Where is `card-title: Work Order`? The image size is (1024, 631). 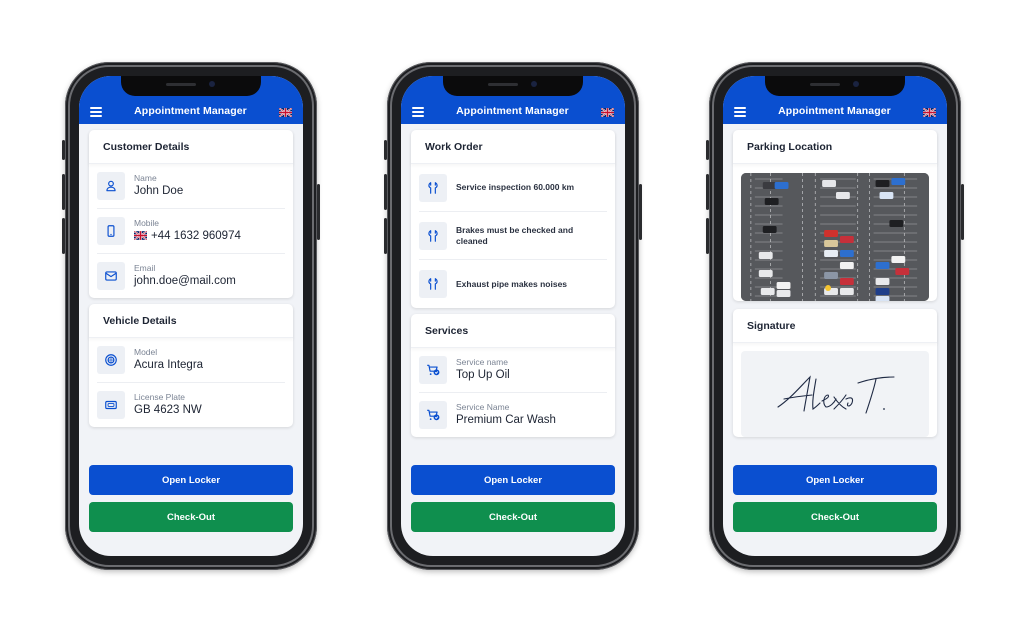 card-title: Work Order is located at coordinates (513, 147).